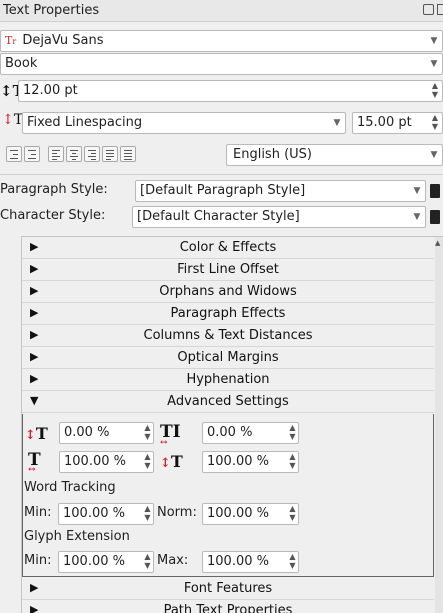  I want to click on panel-title: Text Properties, so click(51, 10).